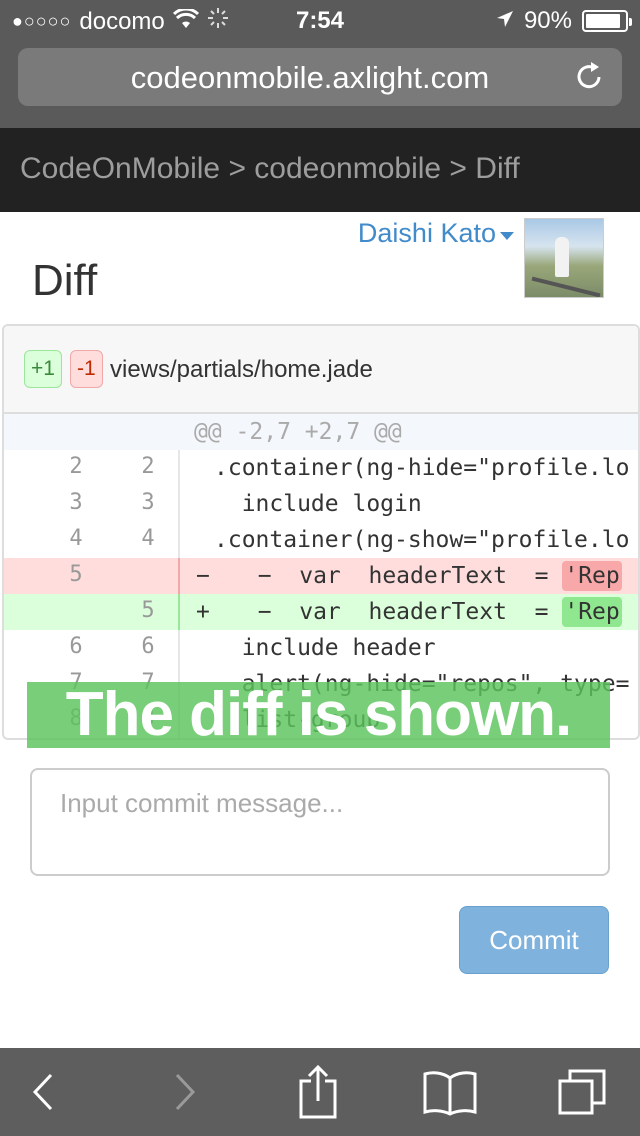 The height and width of the screenshot is (1136, 640). What do you see at coordinates (547, 20) in the screenshot?
I see `battery-percent: 90%` at bounding box center [547, 20].